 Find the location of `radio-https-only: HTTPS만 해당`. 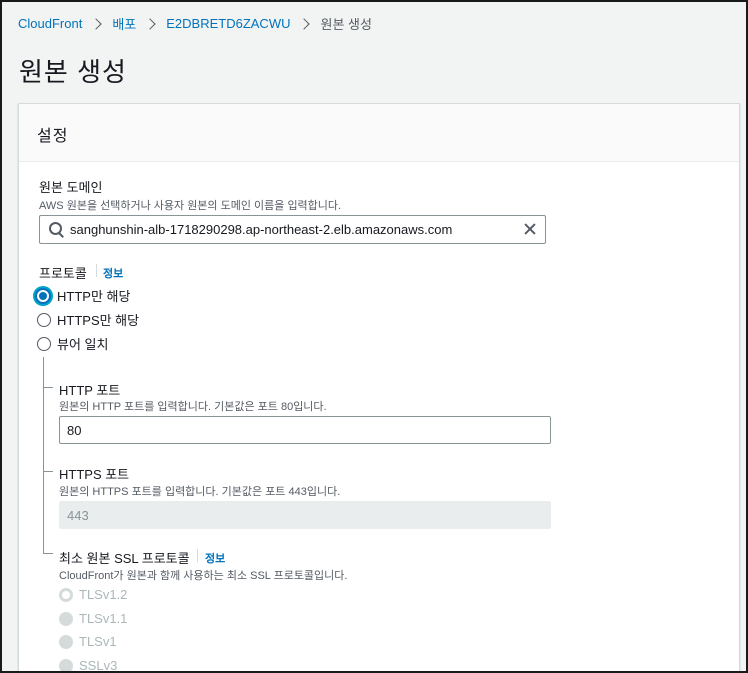

radio-https-only: HTTPS만 해당 is located at coordinates (88, 319).